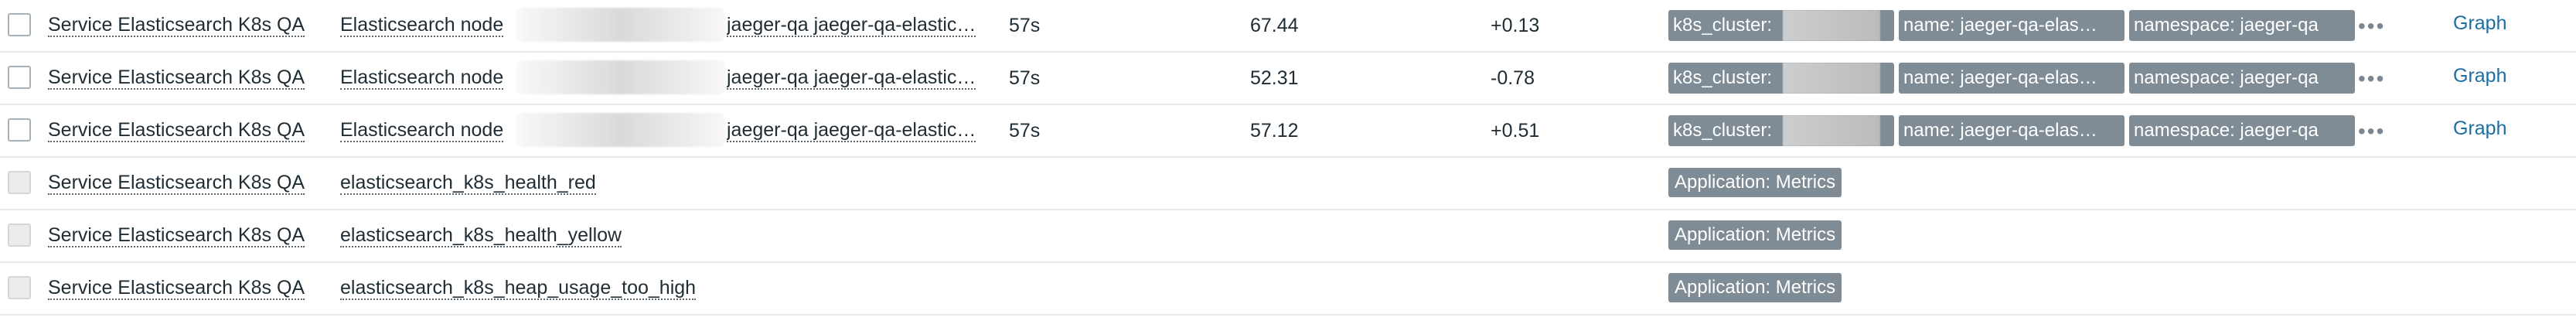 The height and width of the screenshot is (331, 2576). I want to click on name-cell: elasticsearch_k8s_health_red, so click(541, 183).